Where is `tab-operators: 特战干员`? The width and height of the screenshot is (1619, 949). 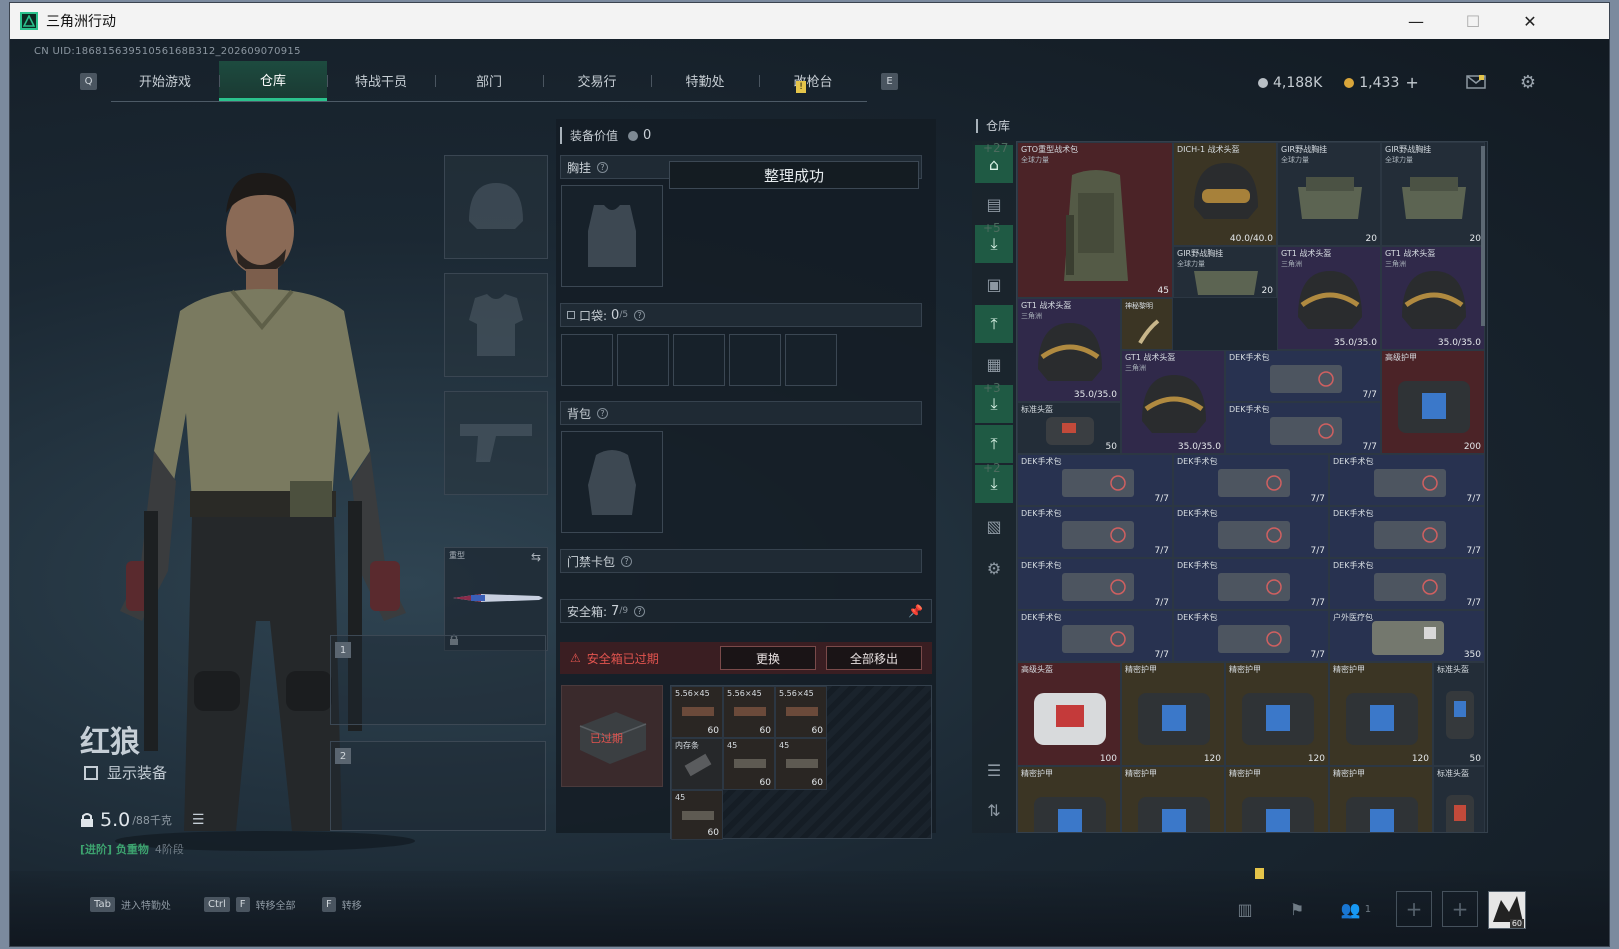
tab-operators: 特战干员 is located at coordinates (381, 81).